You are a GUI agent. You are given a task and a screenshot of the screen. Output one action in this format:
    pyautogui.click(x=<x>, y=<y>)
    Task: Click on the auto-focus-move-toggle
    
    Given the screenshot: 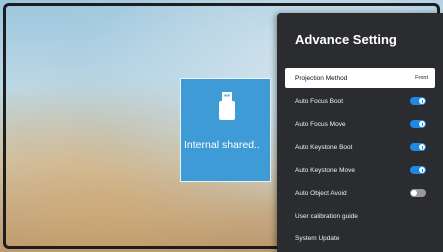 What is the action you would take?
    pyautogui.click(x=418, y=124)
    